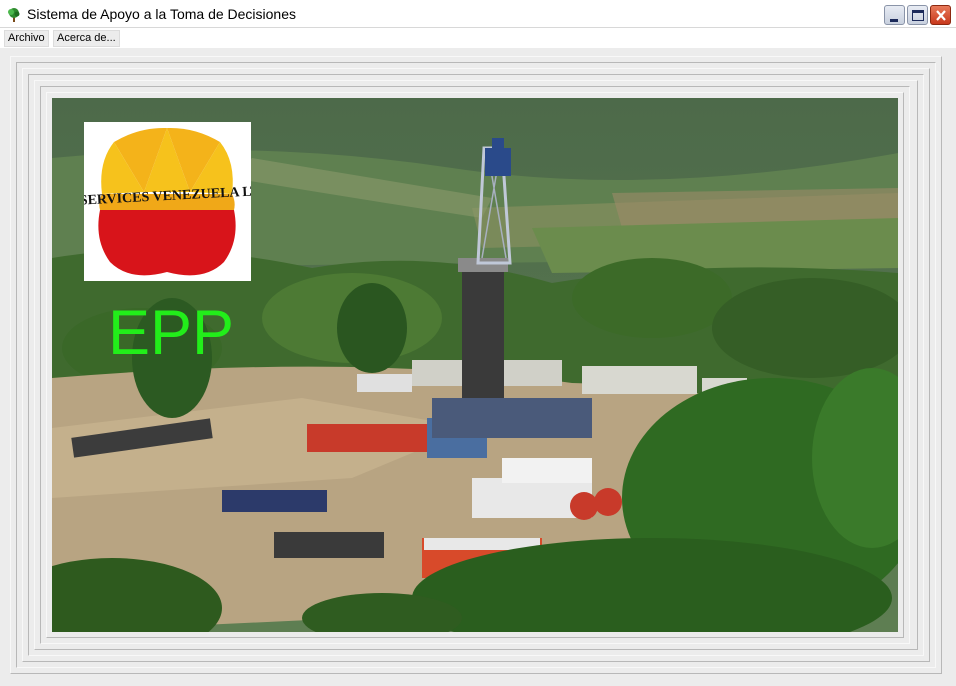  I want to click on company-logo: CNPC SERVICES VENEZUELA LTD, S.A, so click(168, 201).